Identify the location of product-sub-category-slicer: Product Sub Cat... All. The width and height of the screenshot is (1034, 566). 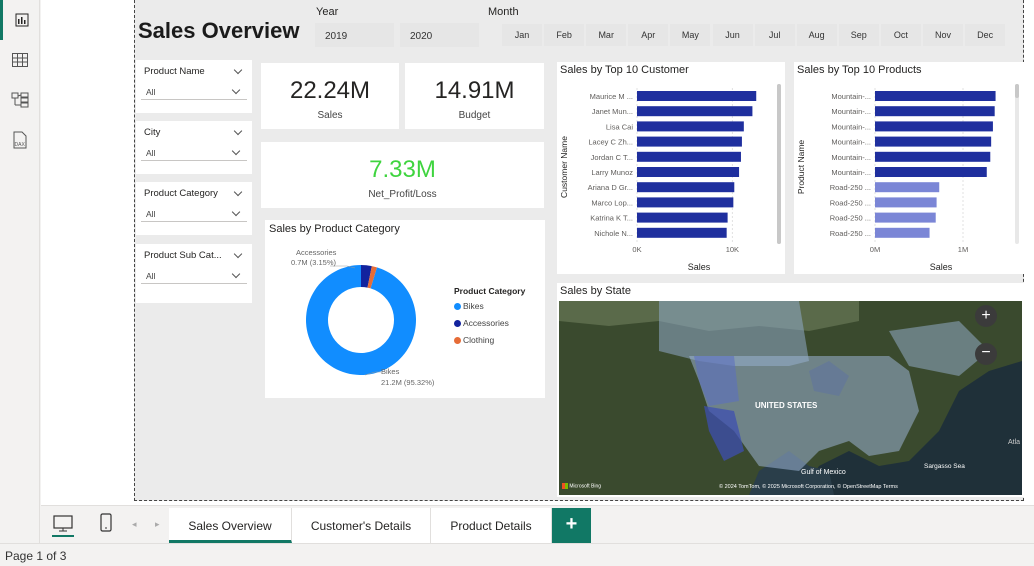
(194, 273).